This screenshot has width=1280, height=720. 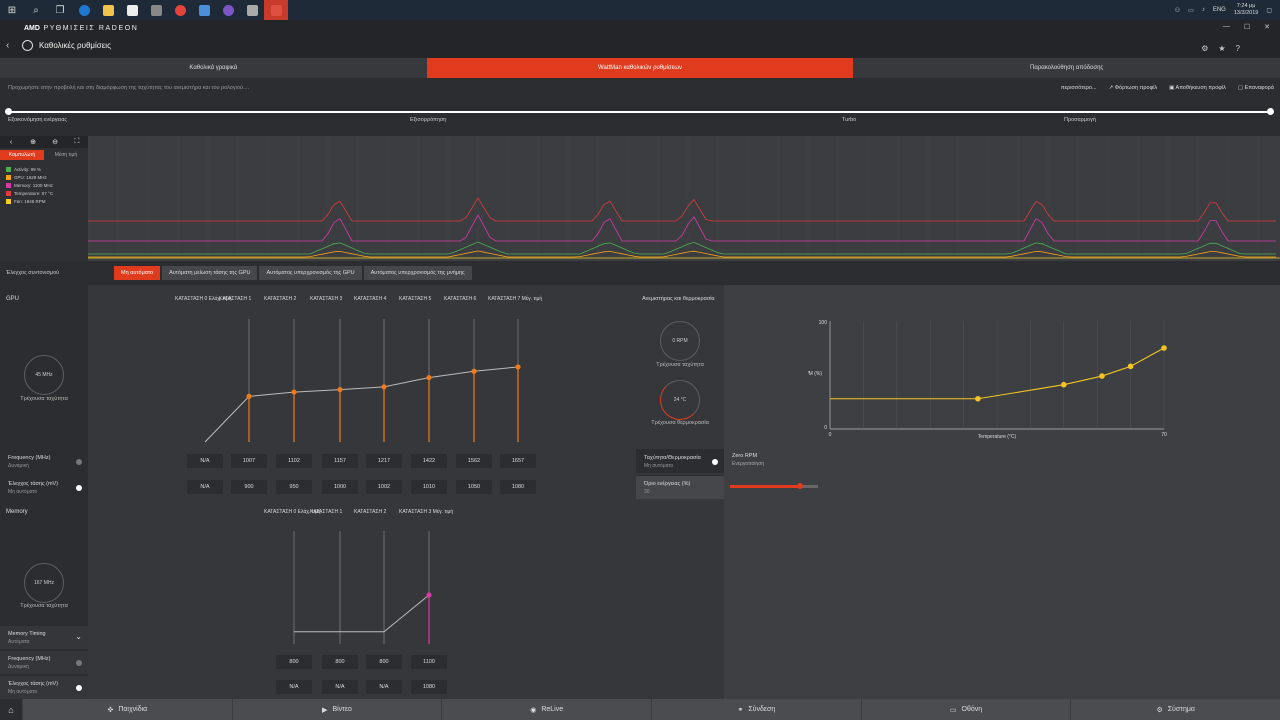 I want to click on task-view-icon: ❐, so click(x=60, y=10).